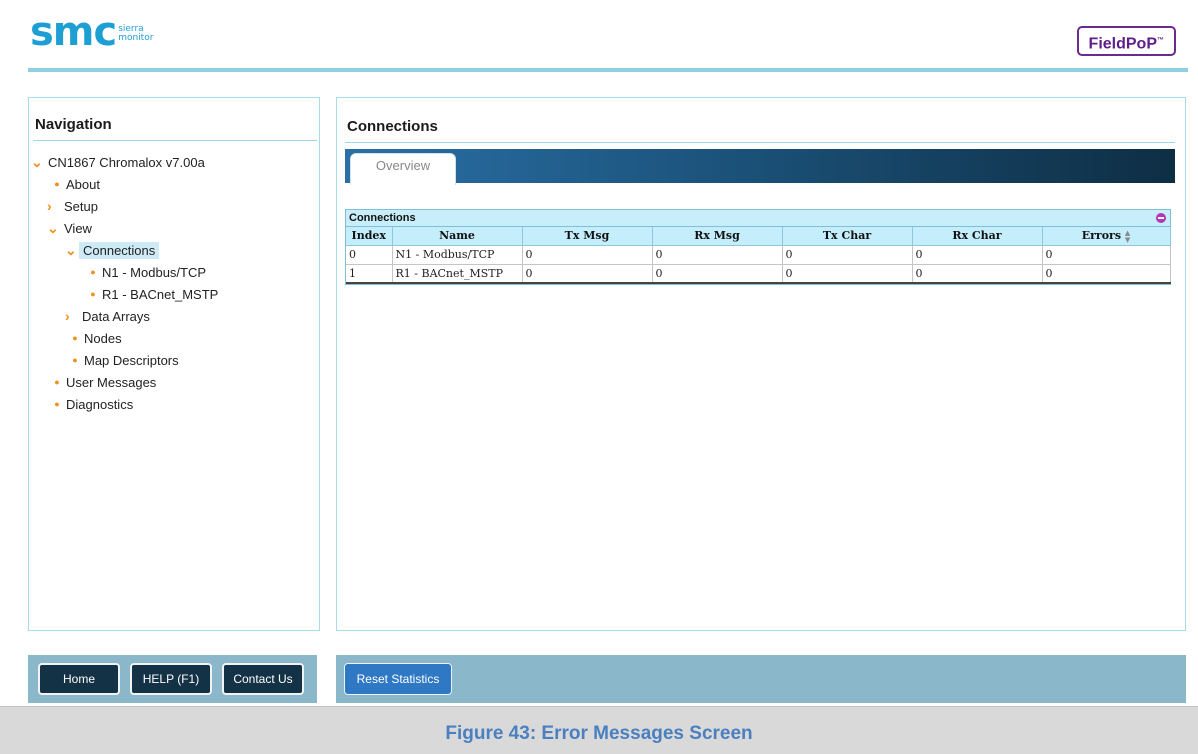 This screenshot has height=754, width=1198. What do you see at coordinates (398, 679) in the screenshot?
I see `reset-statistics-button: Reset Statistics` at bounding box center [398, 679].